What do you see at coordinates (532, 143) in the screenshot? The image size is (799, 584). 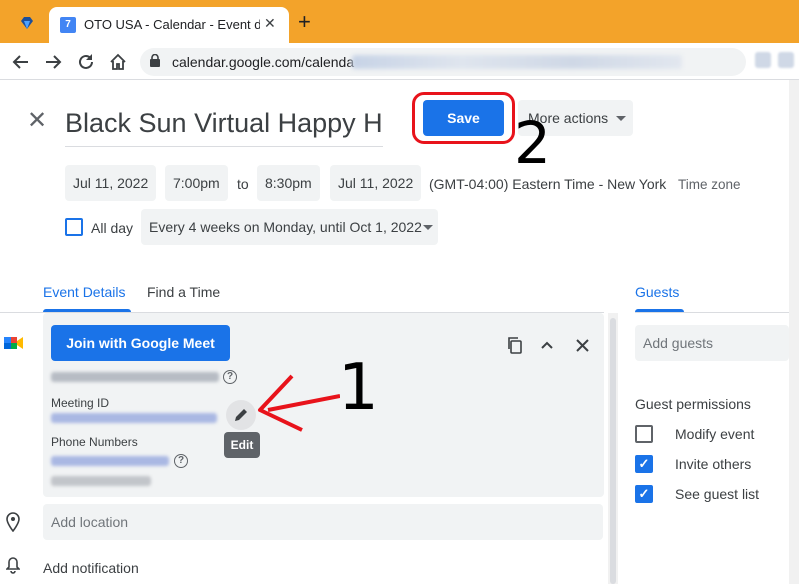 I see `annotation-step-2: 2` at bounding box center [532, 143].